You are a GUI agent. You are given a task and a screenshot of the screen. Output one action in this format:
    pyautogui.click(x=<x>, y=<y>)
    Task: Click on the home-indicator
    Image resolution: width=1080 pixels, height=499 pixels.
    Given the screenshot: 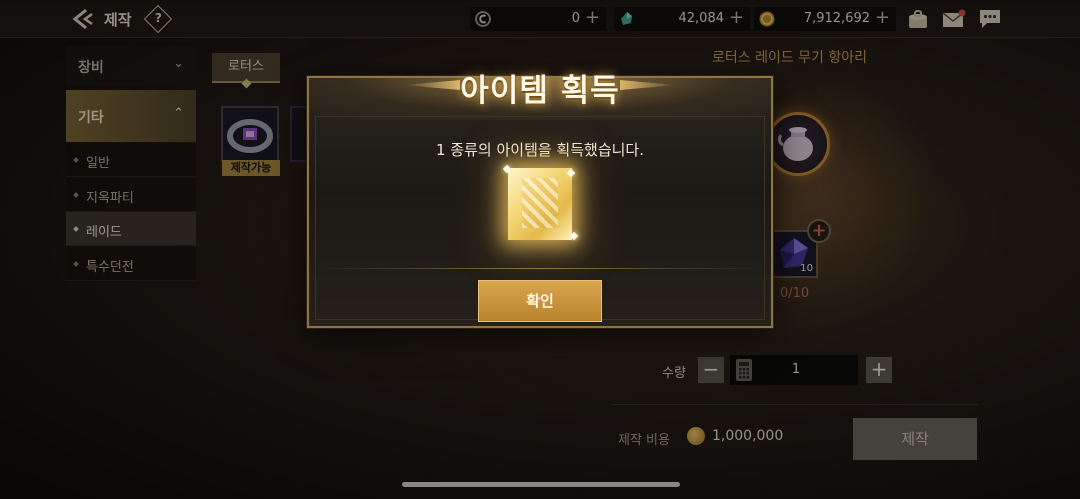 What is the action you would take?
    pyautogui.click(x=541, y=484)
    